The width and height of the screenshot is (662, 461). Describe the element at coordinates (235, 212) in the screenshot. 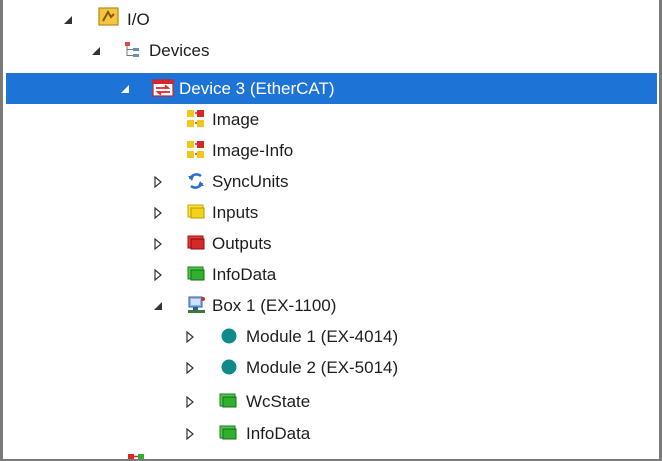

I see `tree-node-label: Inputs` at that location.